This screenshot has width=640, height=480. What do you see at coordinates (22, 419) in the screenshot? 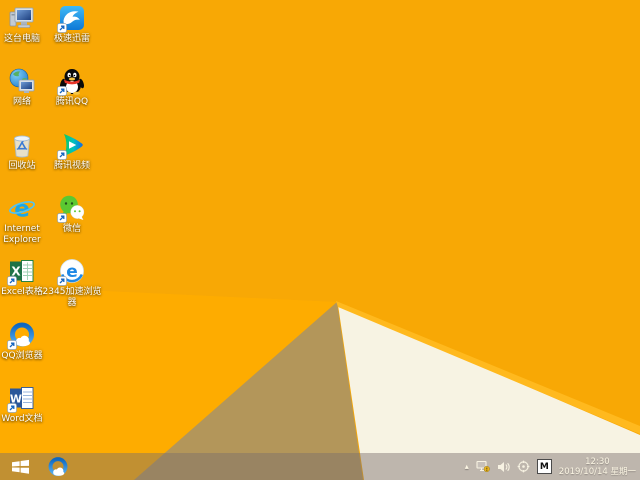
I see `icon-label: Word文档` at bounding box center [22, 419].